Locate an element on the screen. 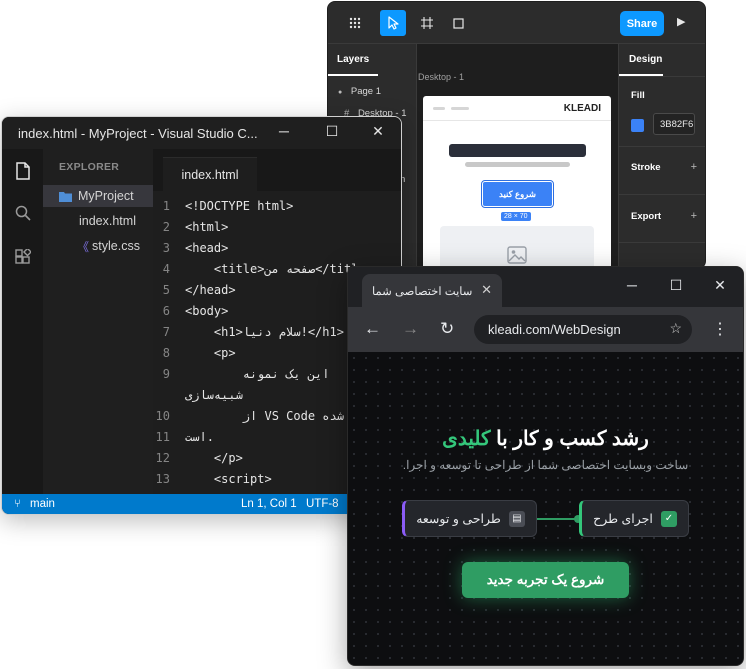 The height and width of the screenshot is (669, 746). add-export-button: + is located at coordinates (694, 216).